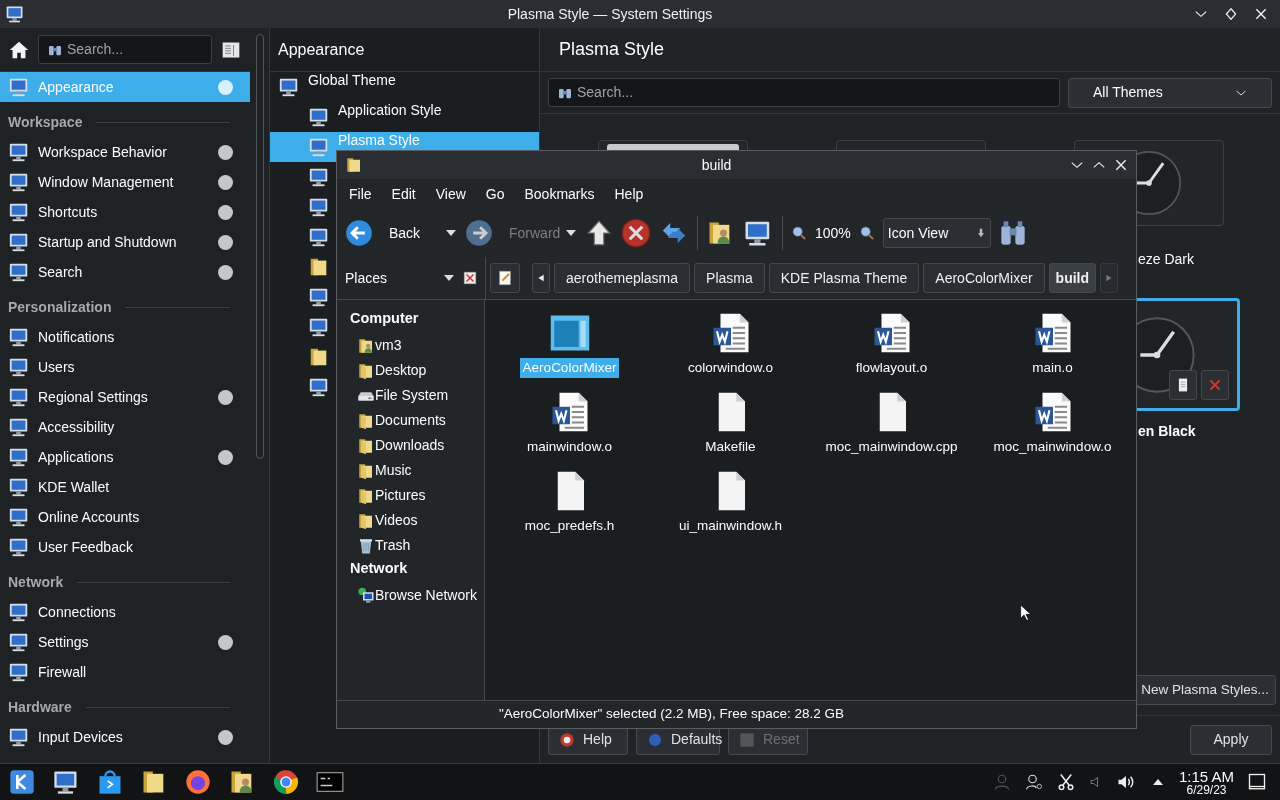  Describe the element at coordinates (729, 278) in the screenshot. I see `breadcrumb-button: Plasma` at that location.